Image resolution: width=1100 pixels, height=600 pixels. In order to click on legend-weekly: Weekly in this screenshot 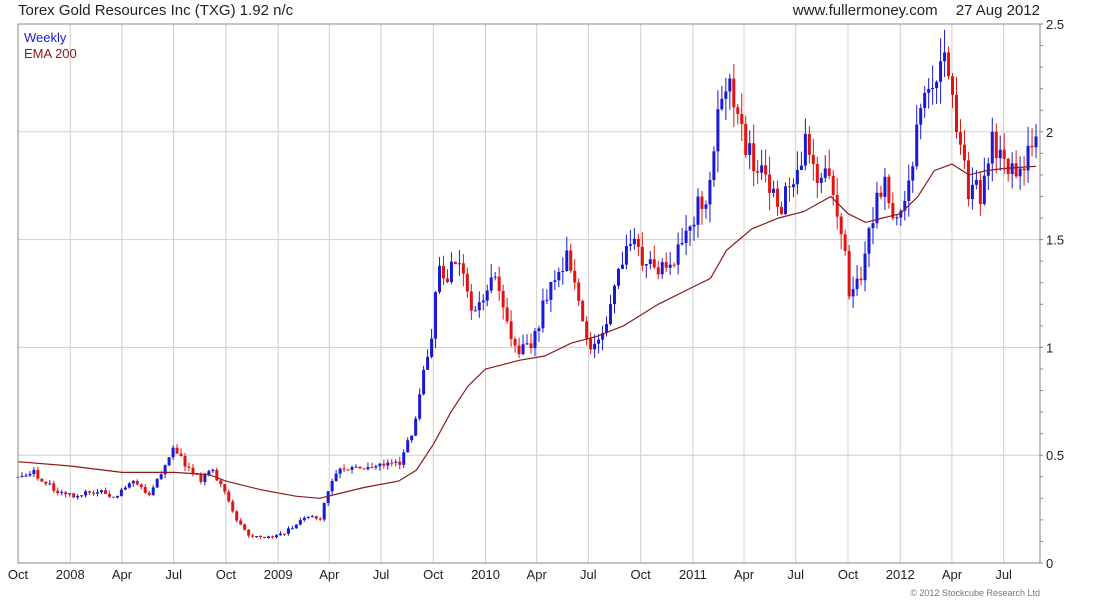, I will do `click(45, 37)`.